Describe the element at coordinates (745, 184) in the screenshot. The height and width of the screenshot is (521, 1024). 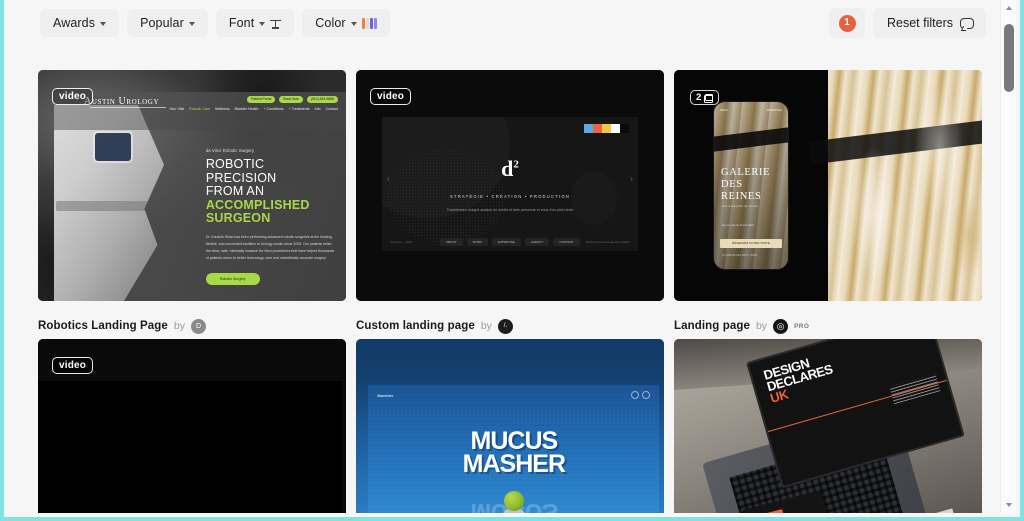
I see `site-hero-title: GALERIE DES REINES` at that location.